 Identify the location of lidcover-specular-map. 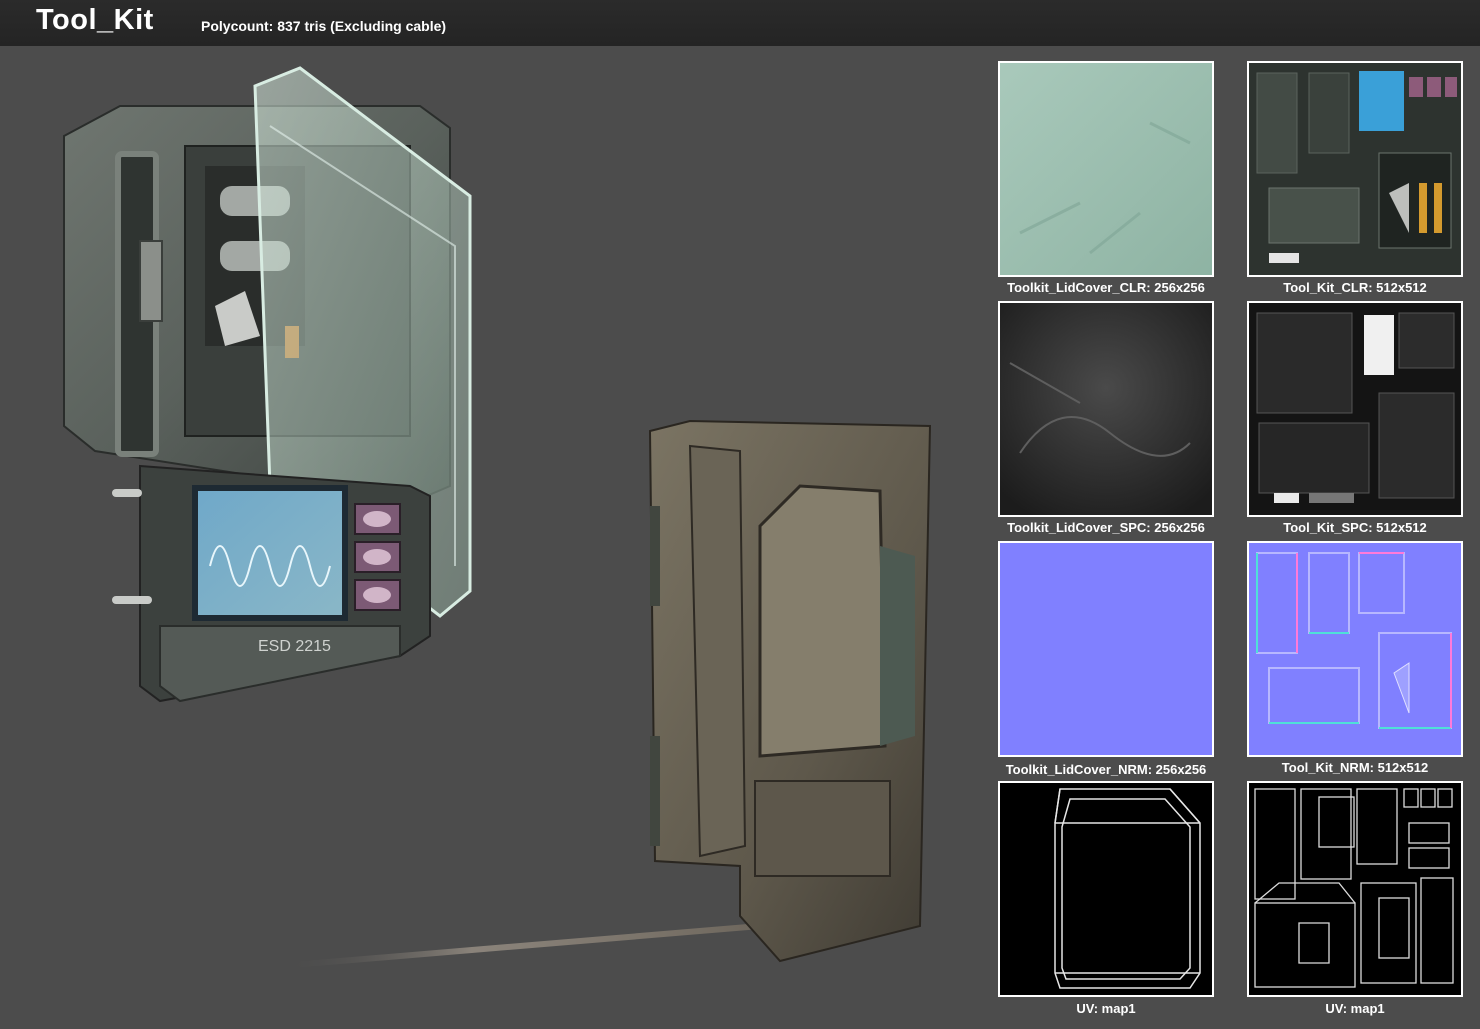
(1106, 409).